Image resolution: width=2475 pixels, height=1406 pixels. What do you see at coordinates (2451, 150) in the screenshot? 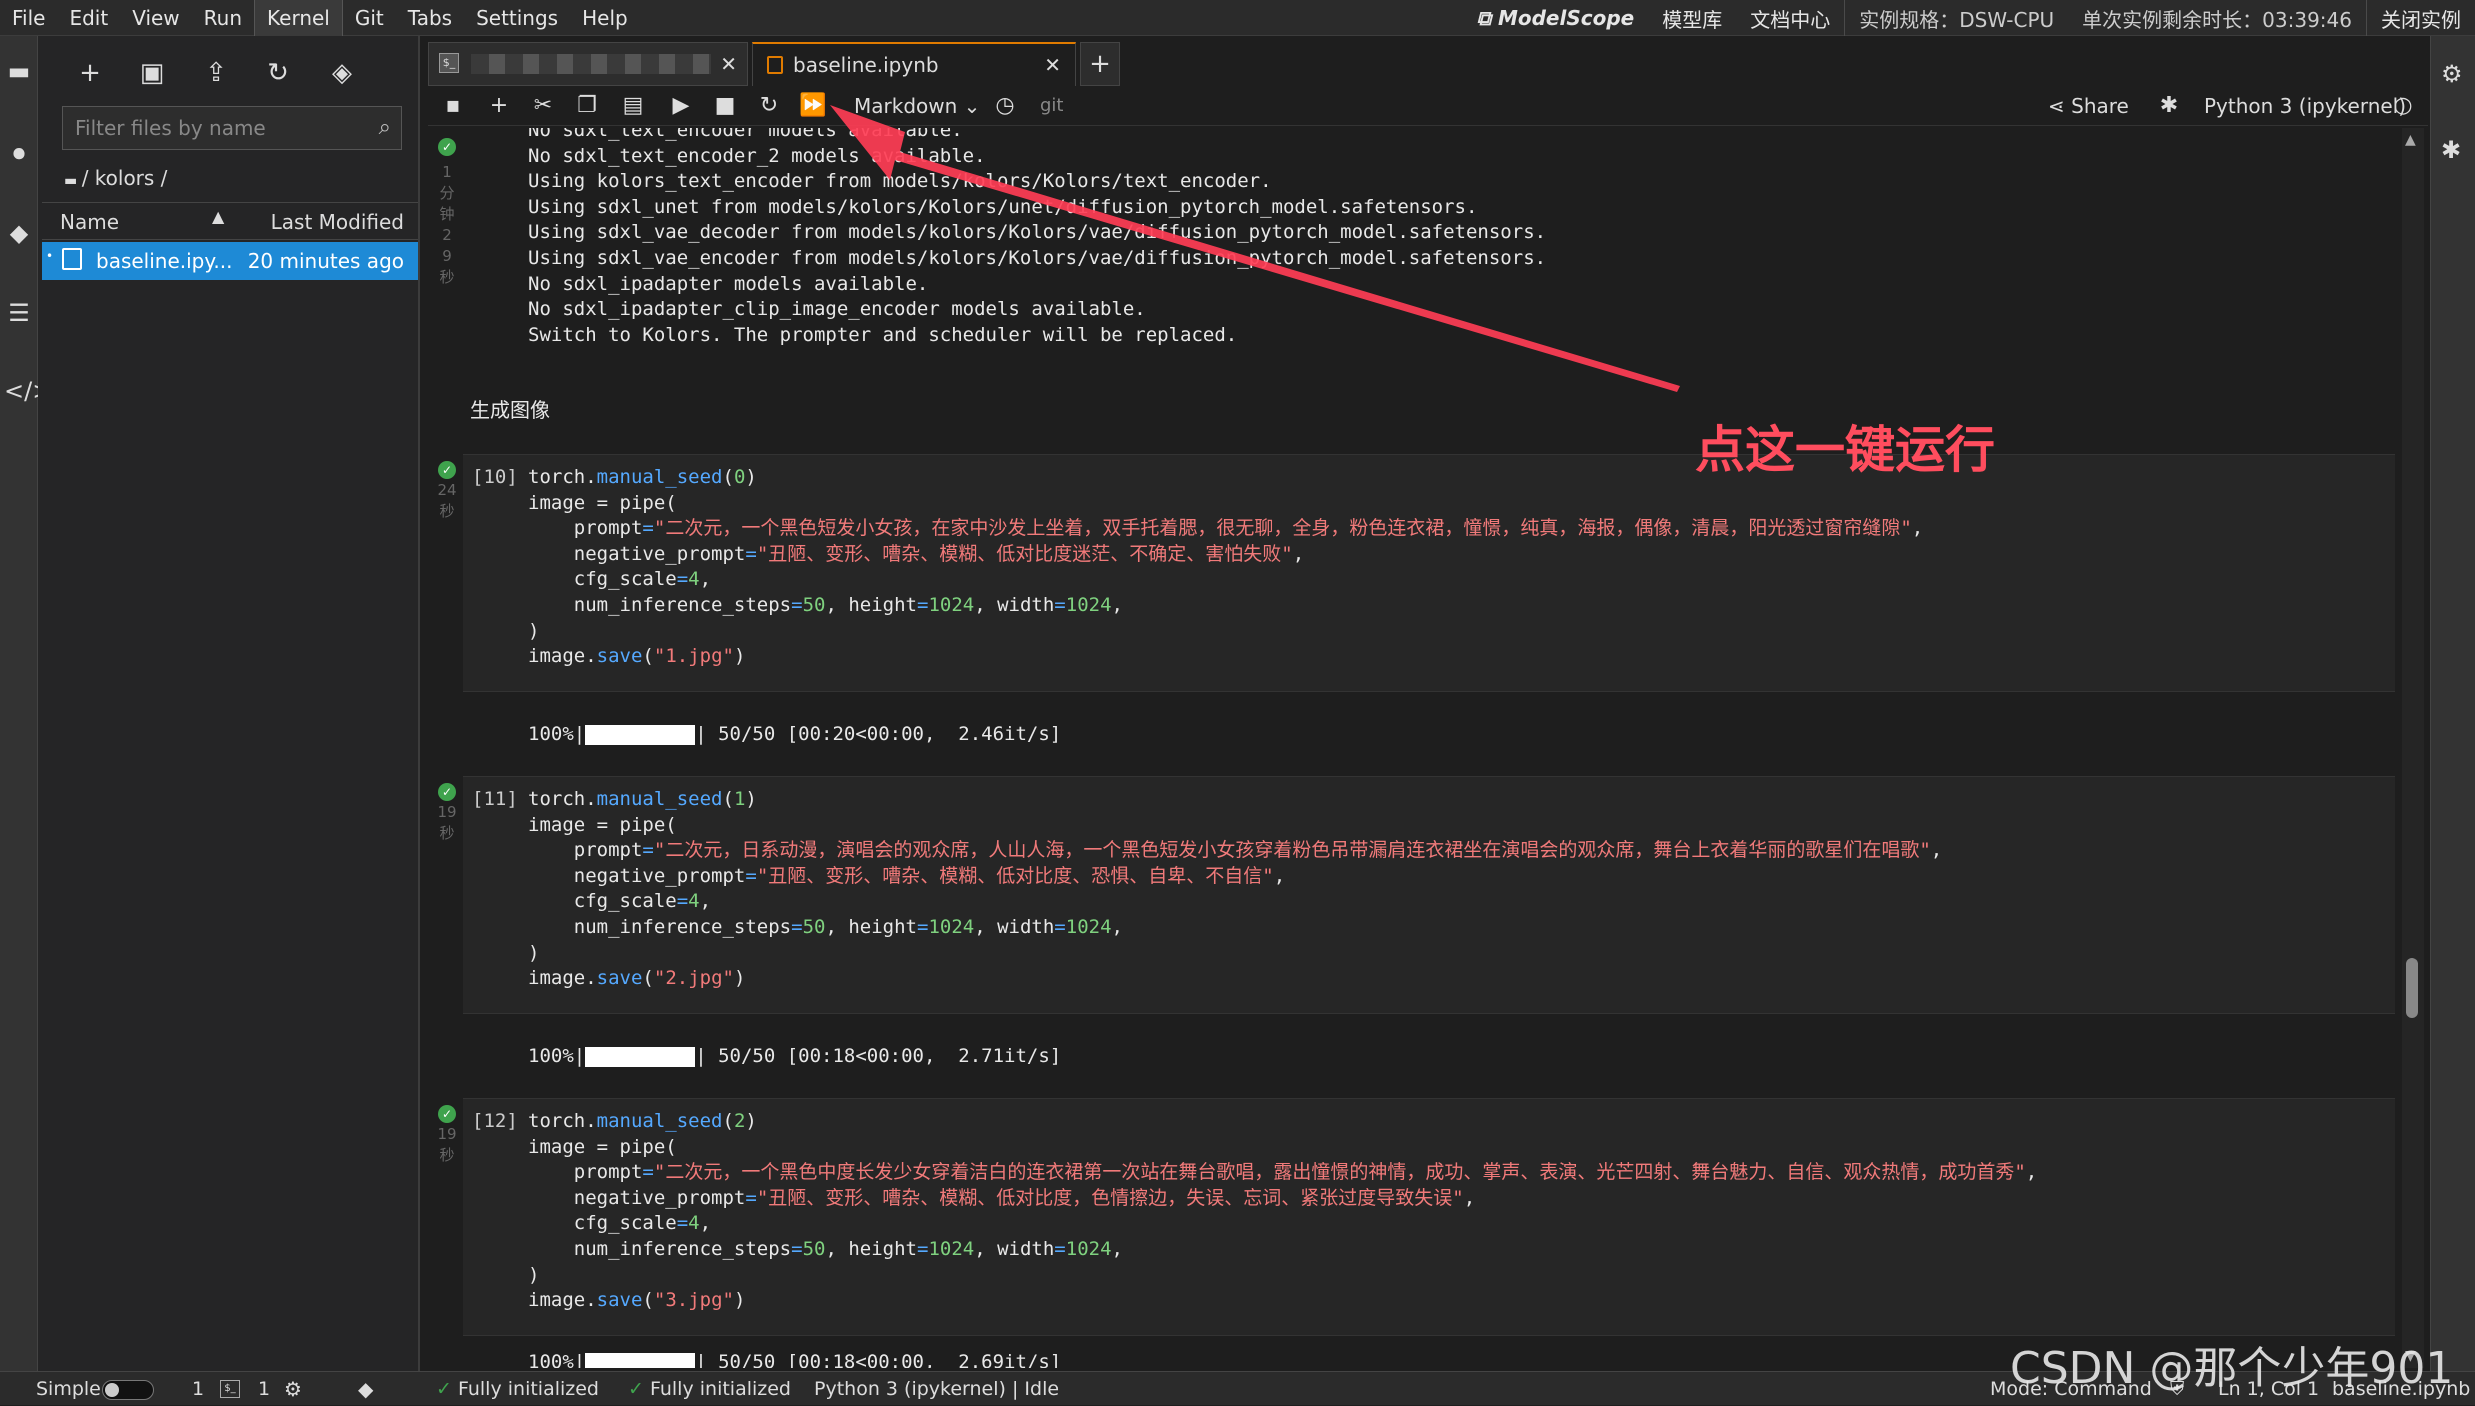
I see `debugger-icon: ✱` at bounding box center [2451, 150].